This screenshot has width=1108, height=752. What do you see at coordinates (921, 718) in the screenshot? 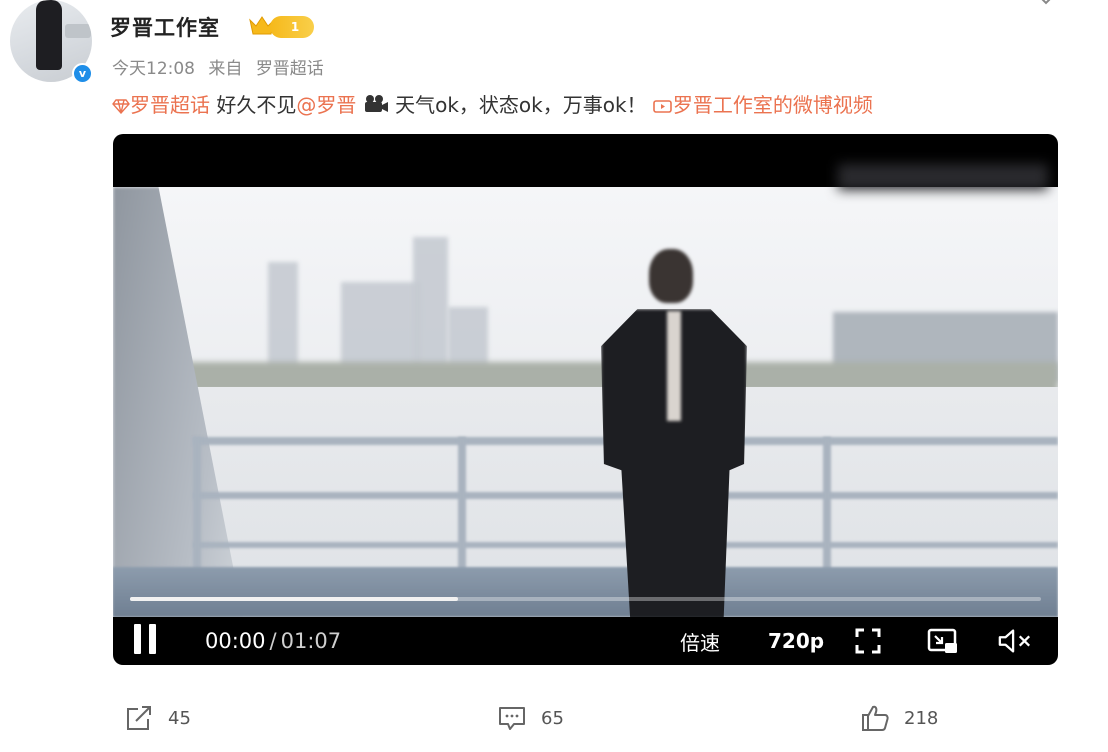
I see `like-count: 218` at bounding box center [921, 718].